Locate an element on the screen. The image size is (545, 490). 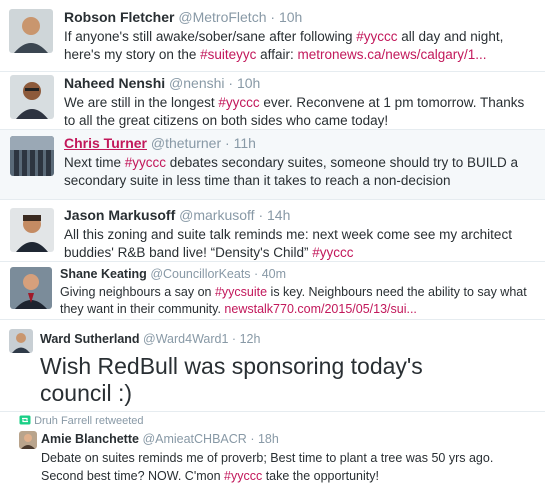
author-name: Naheed Nenshi is located at coordinates (114, 83).